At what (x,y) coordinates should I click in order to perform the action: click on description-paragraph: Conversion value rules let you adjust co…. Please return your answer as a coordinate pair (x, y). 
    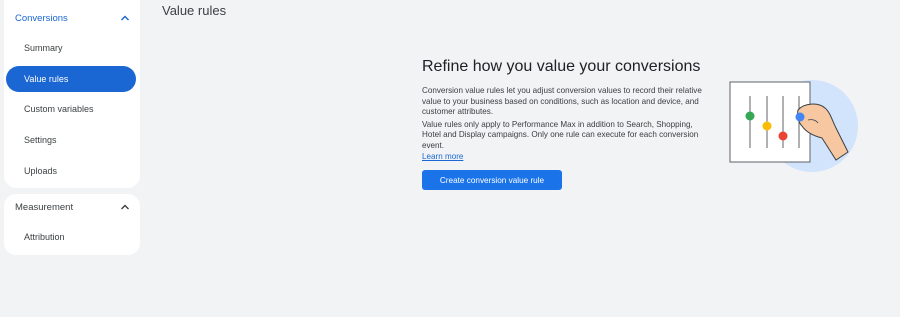
    Looking at the image, I should click on (562, 101).